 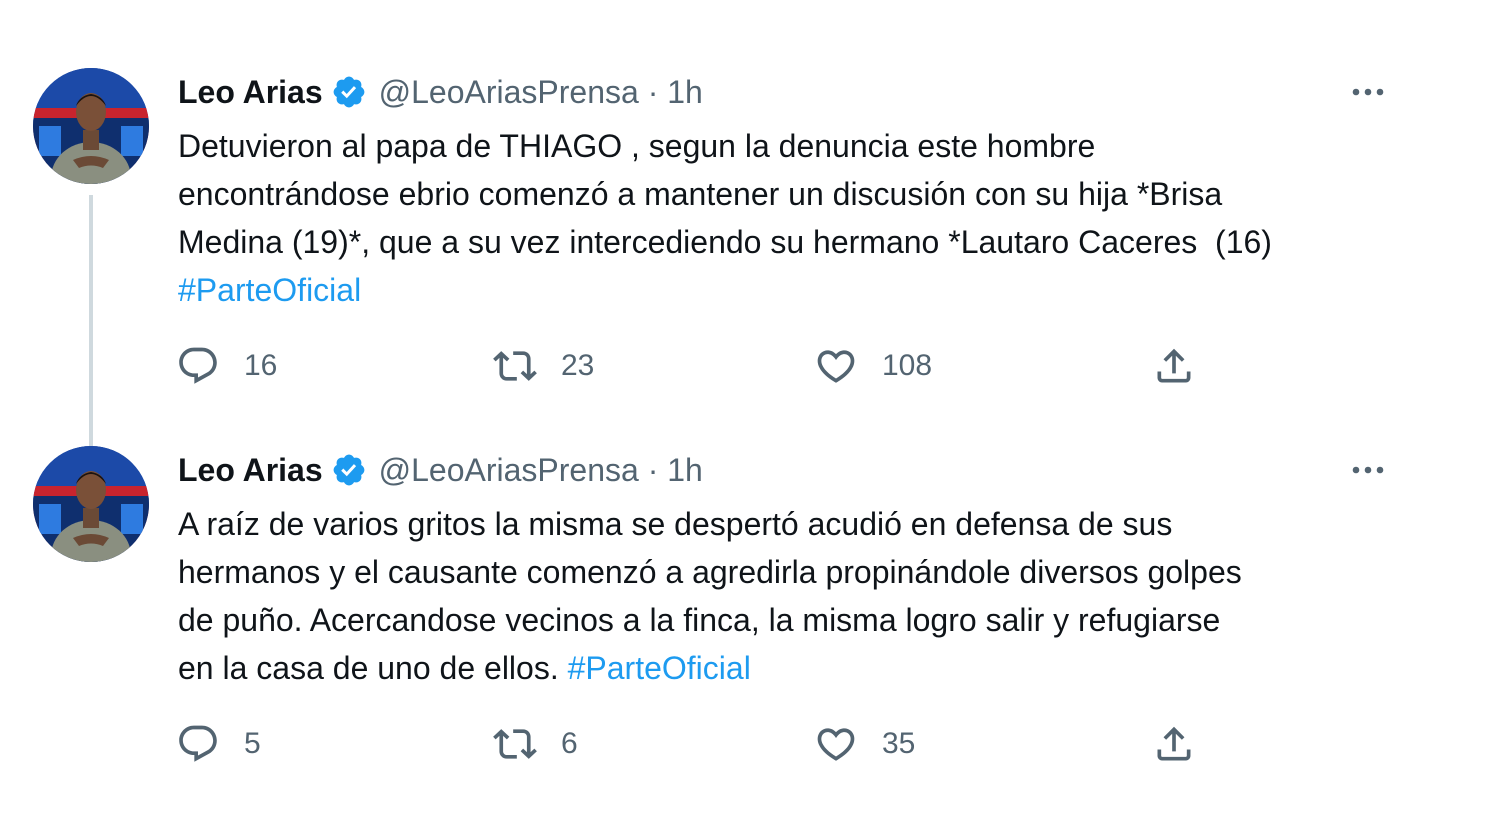 What do you see at coordinates (252, 743) in the screenshot?
I see `reply-count: 5` at bounding box center [252, 743].